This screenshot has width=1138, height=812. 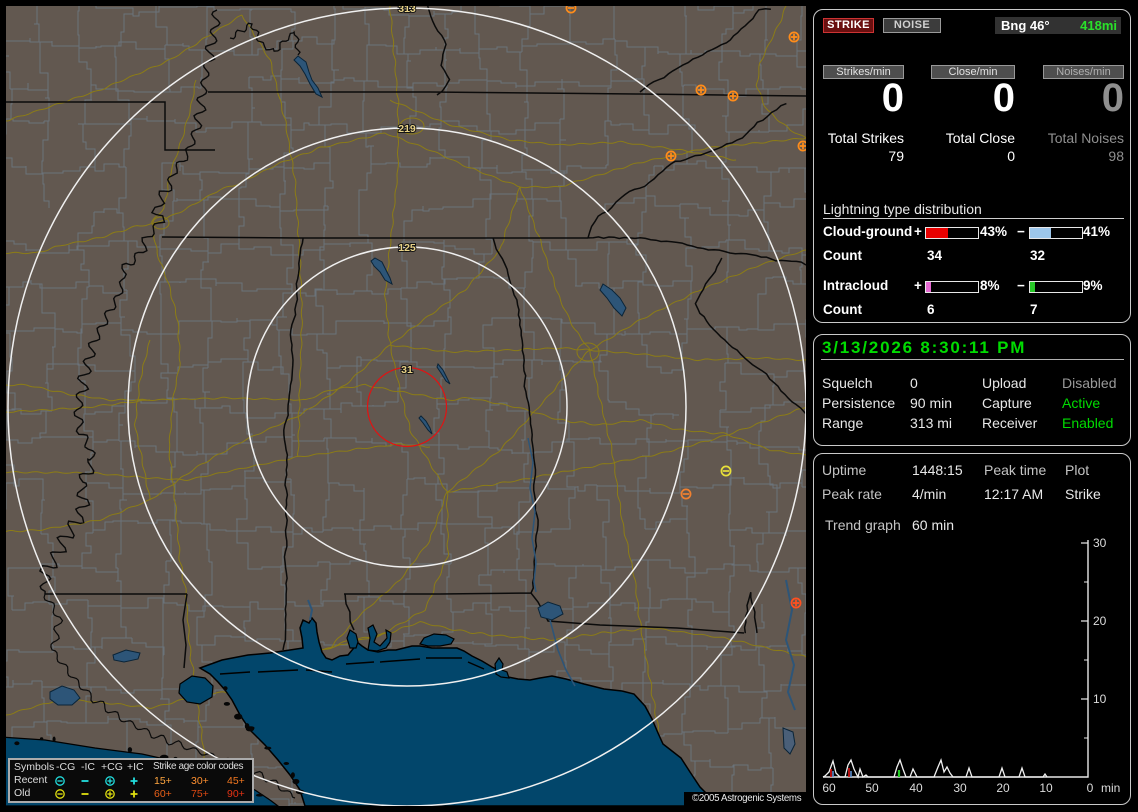 I want to click on svg-text: 60, so click(x=829, y=788).